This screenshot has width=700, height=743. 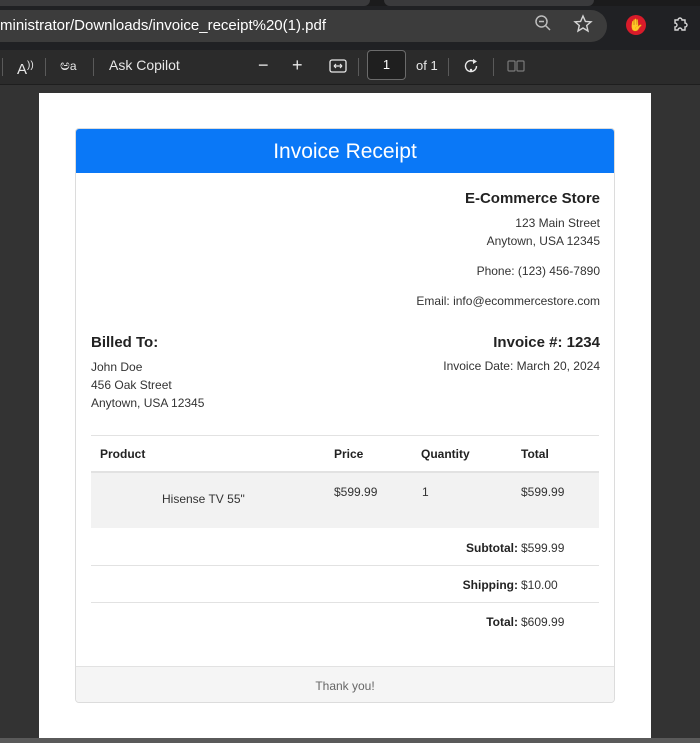 What do you see at coordinates (681, 25) in the screenshot?
I see `puzzle-icon` at bounding box center [681, 25].